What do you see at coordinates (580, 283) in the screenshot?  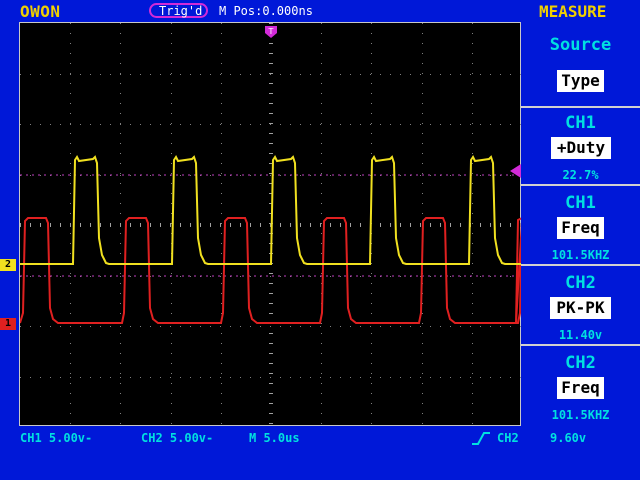 I see `measure-source-3: CH2` at bounding box center [580, 283].